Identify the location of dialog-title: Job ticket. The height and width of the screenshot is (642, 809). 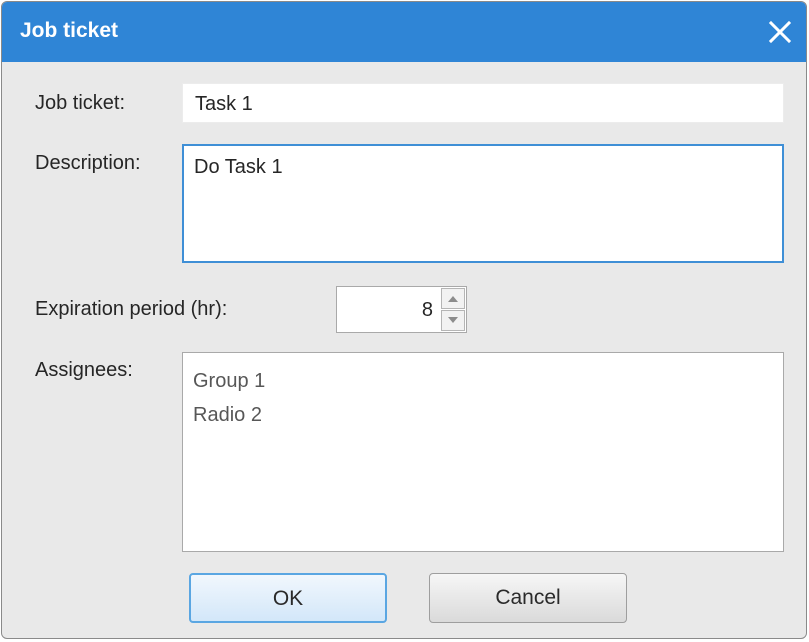
(69, 30).